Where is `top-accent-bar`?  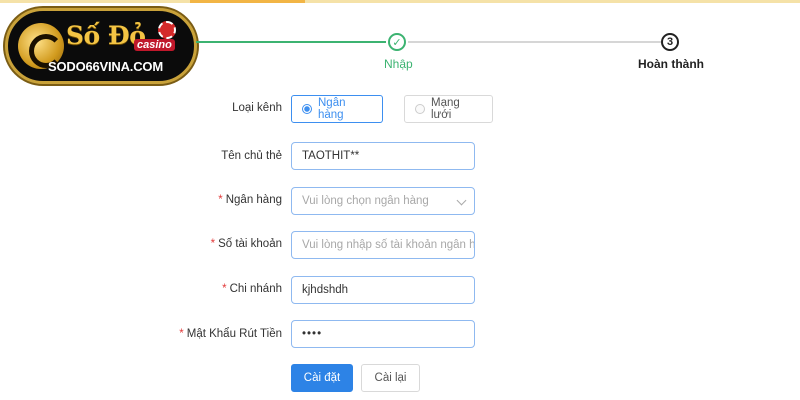
top-accent-bar is located at coordinates (400, 1).